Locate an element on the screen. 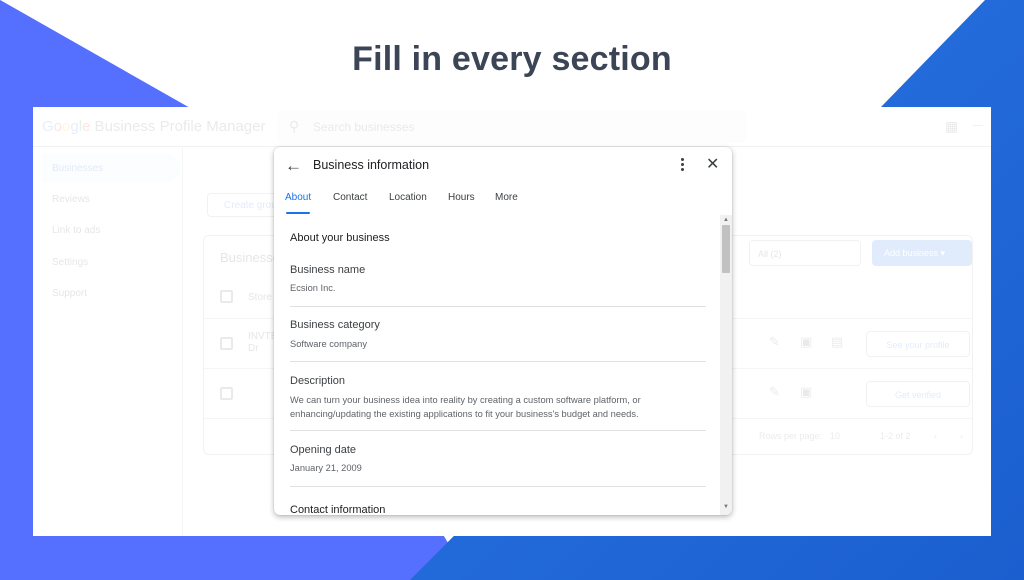 This screenshot has height=580, width=1024. add-post-icon: ▤ is located at coordinates (837, 342).